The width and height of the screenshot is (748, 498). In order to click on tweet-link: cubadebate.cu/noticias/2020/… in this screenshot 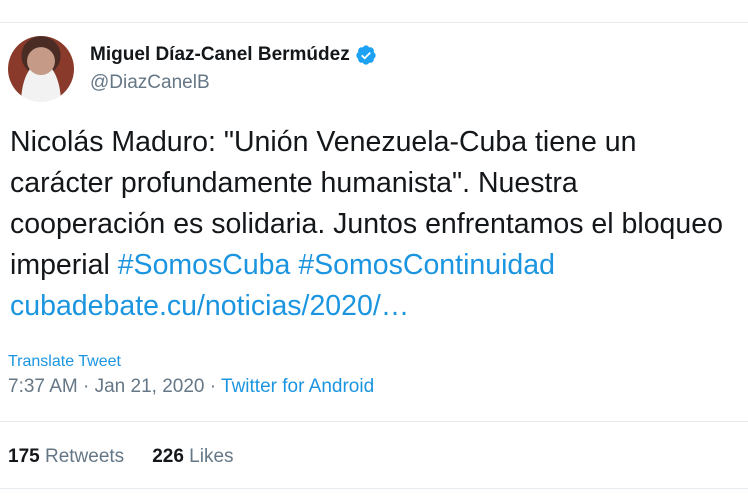, I will do `click(375, 306)`.